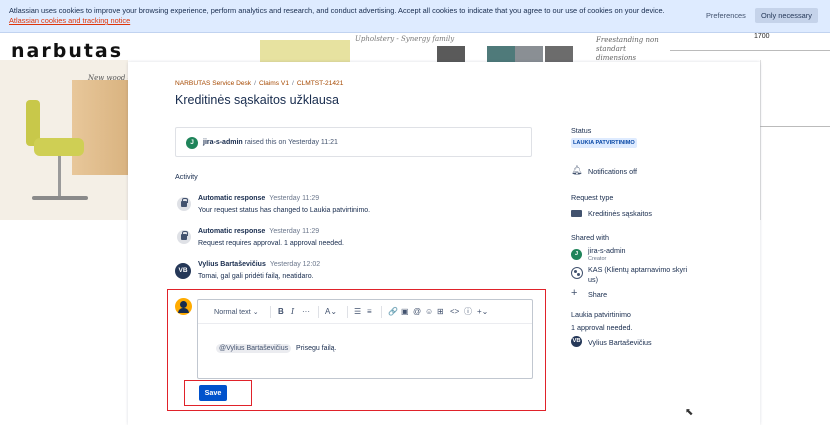 This screenshot has width=830, height=425. What do you see at coordinates (186, 176) in the screenshot?
I see `activity-heading: Activity` at bounding box center [186, 176].